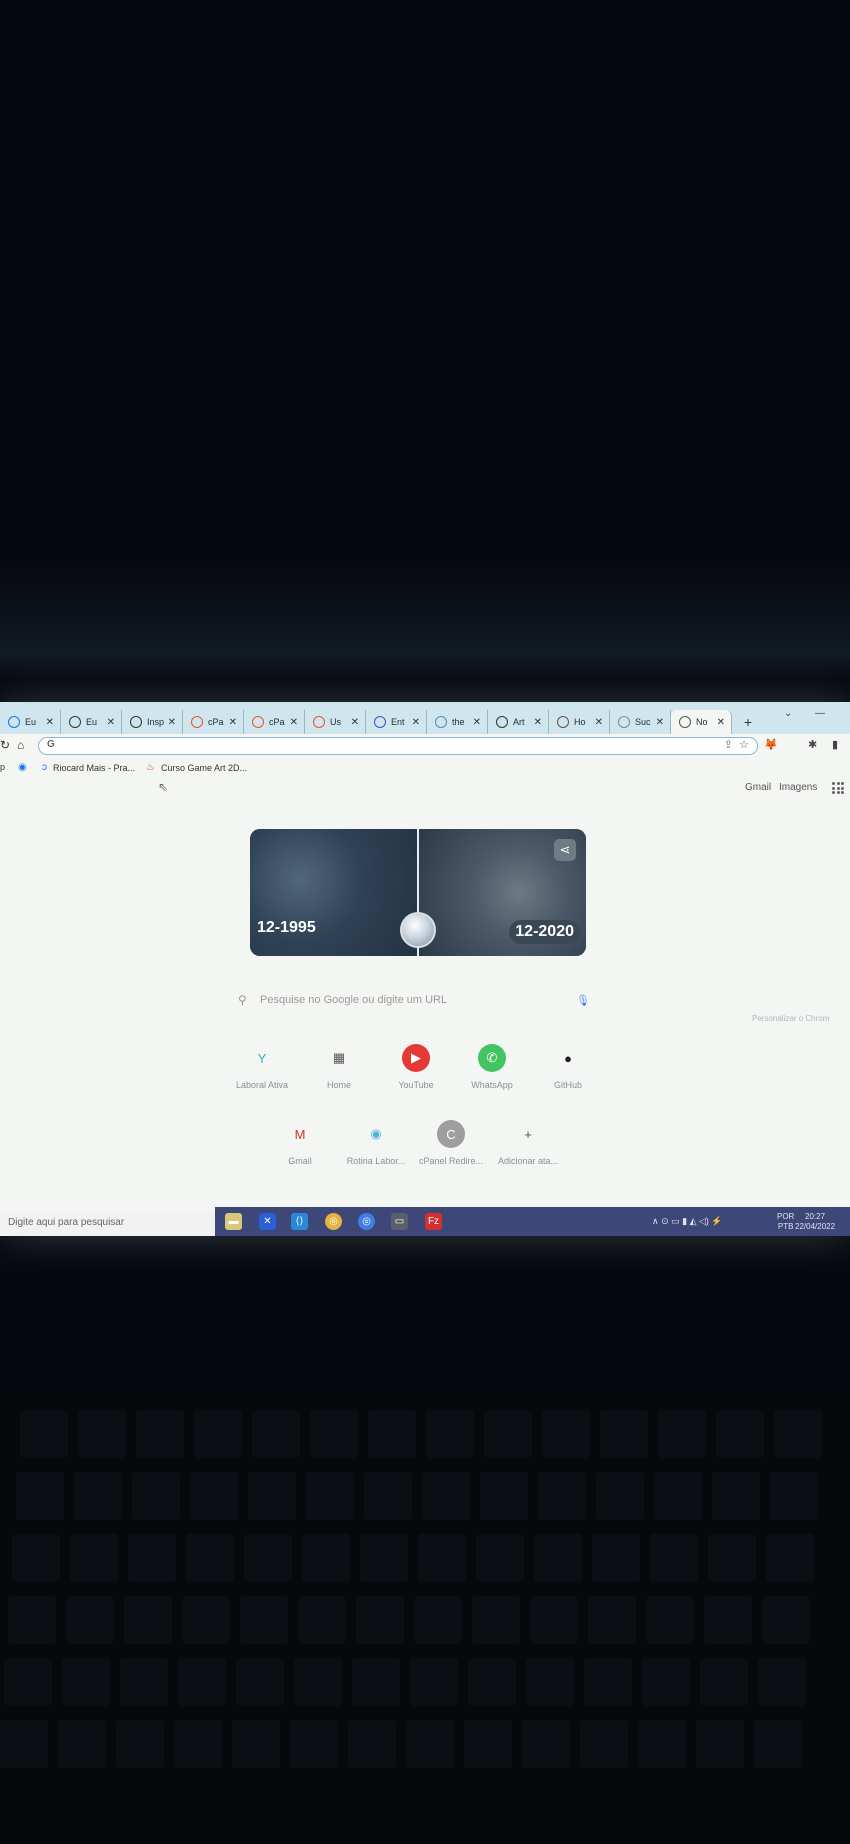 This screenshot has height=1844, width=850. What do you see at coordinates (366, 1221) in the screenshot?
I see `chrome-profile-taskbar-icon: ◎` at bounding box center [366, 1221].